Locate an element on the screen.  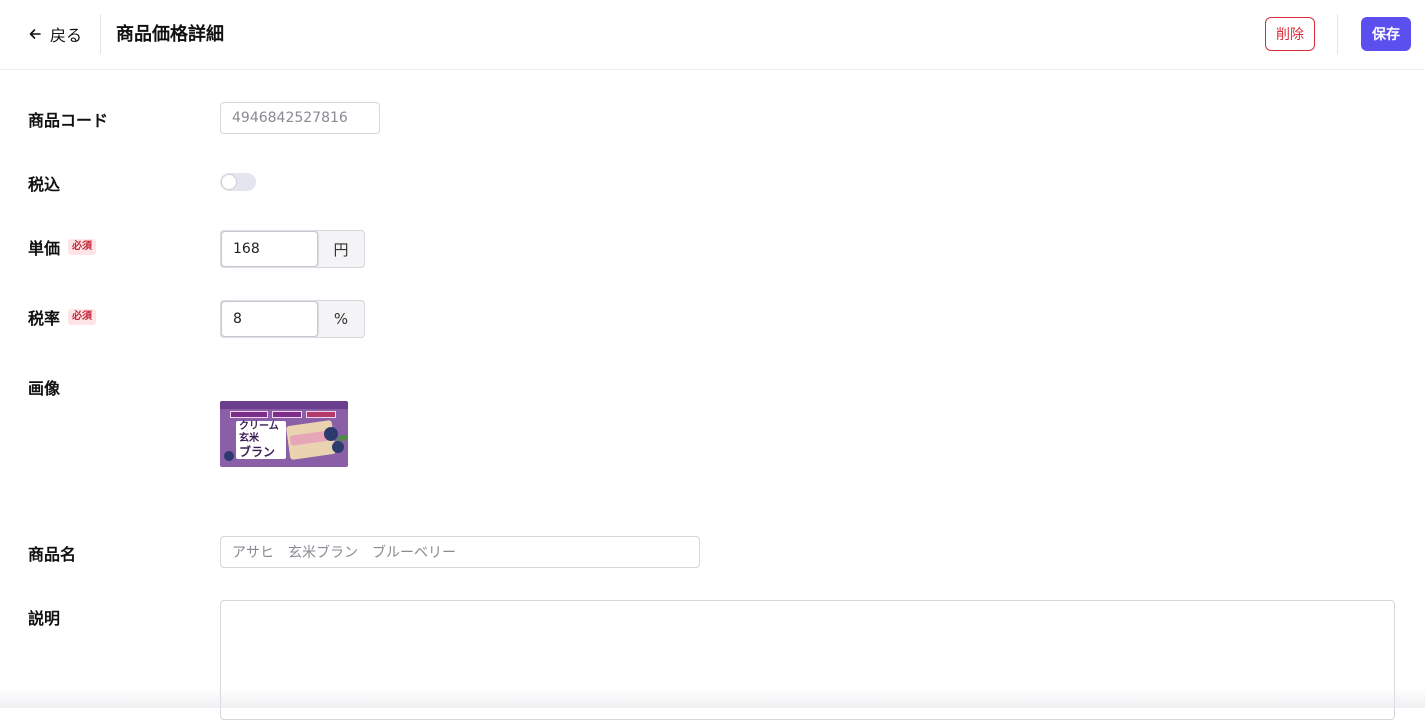
delete-button: 削除 is located at coordinates (1290, 34).